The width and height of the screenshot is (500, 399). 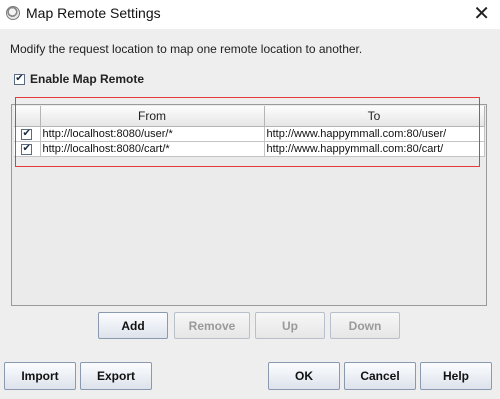 I want to click on cancel-button: Cancel, so click(x=380, y=376).